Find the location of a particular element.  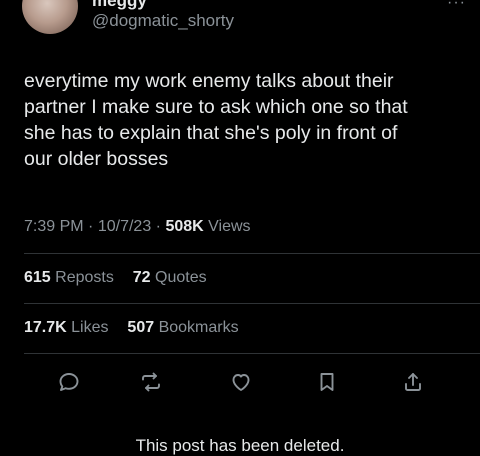

likes-link: 17.7K Likes is located at coordinates (68, 327).